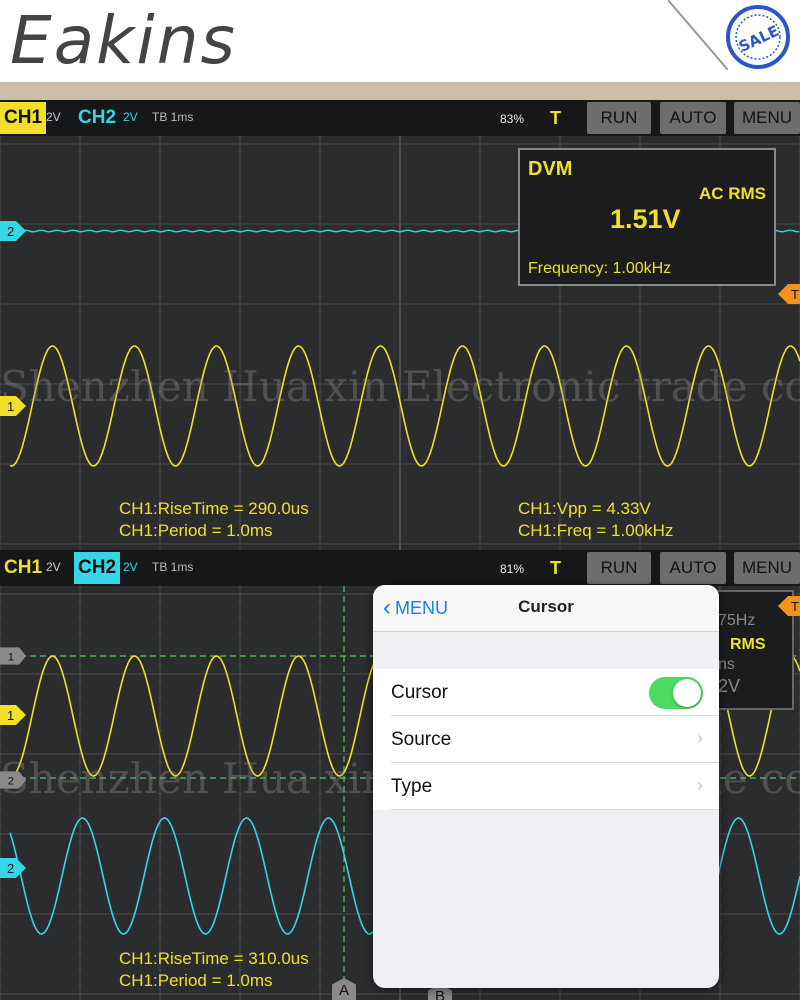  Describe the element at coordinates (729, 686) in the screenshot. I see `dvm-partial-line4: 2V` at that location.